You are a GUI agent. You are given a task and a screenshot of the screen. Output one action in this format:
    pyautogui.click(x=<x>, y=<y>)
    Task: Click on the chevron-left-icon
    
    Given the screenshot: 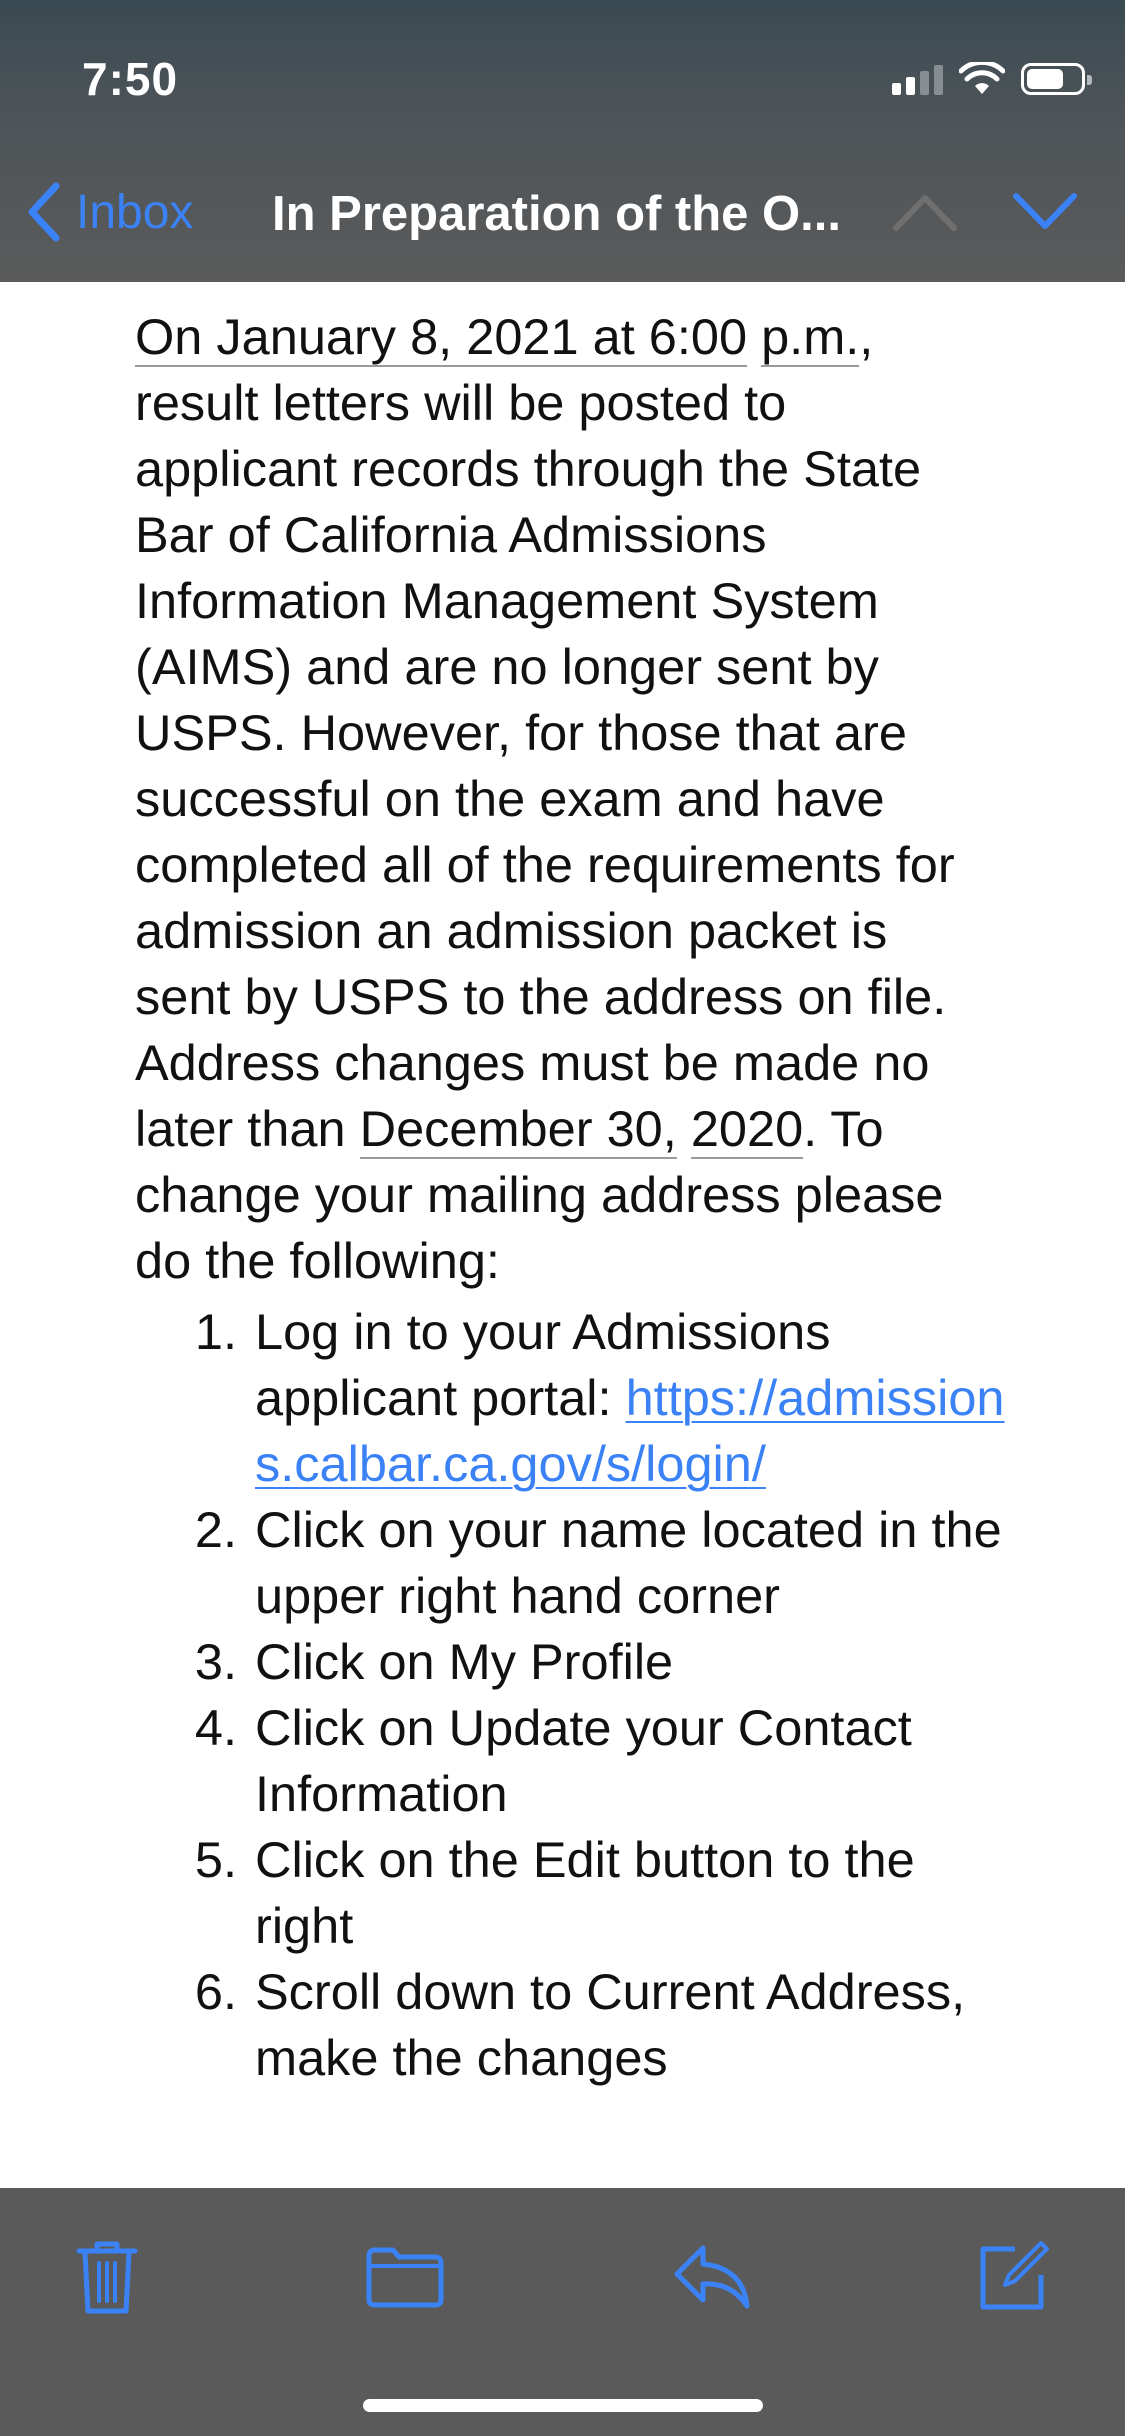 What is the action you would take?
    pyautogui.click(x=44, y=212)
    